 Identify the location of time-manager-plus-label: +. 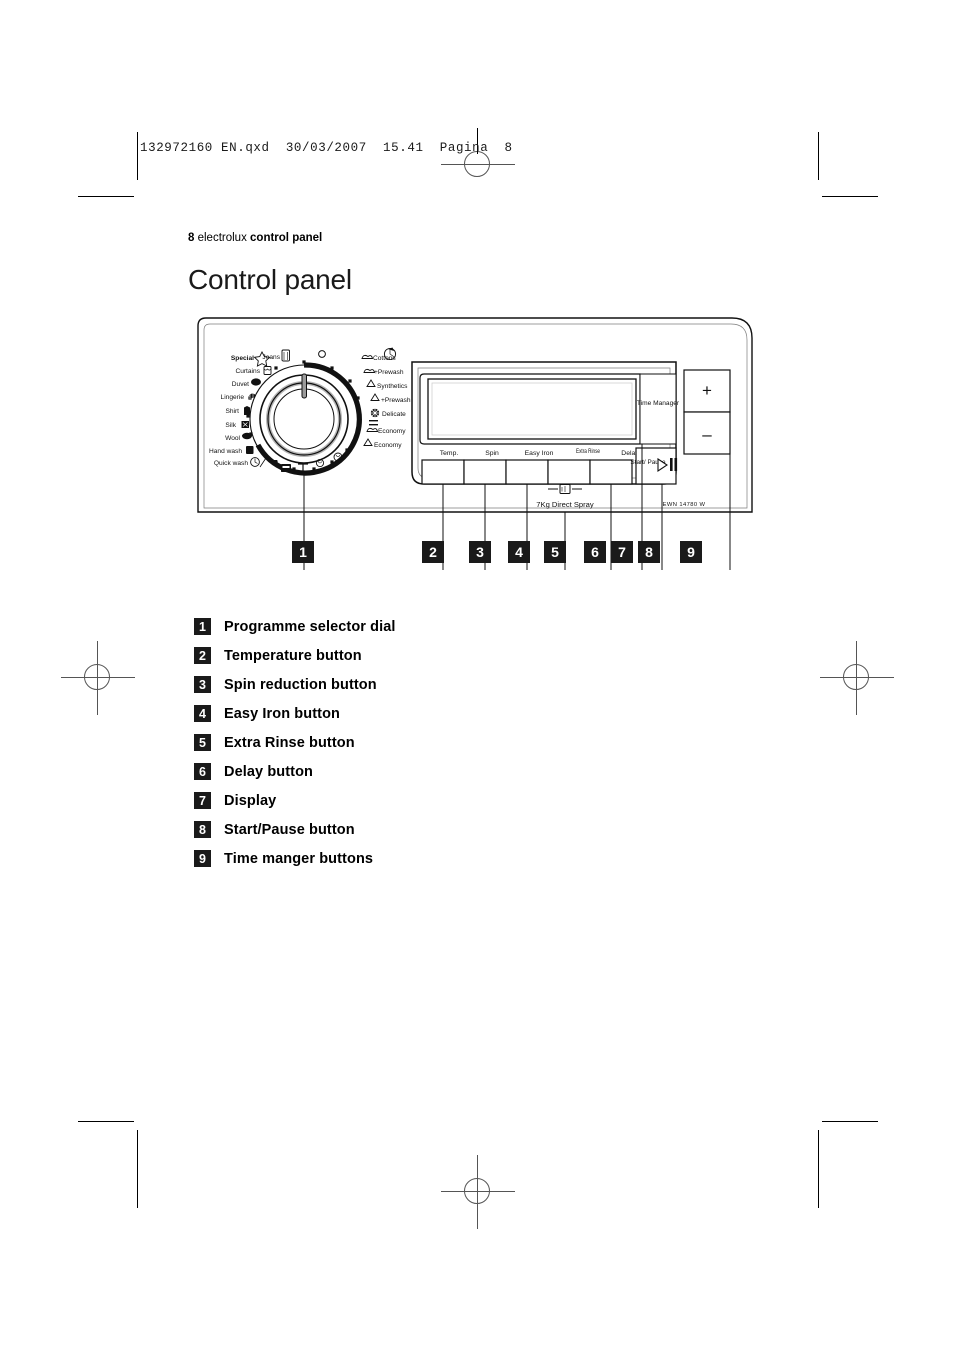
(707, 390).